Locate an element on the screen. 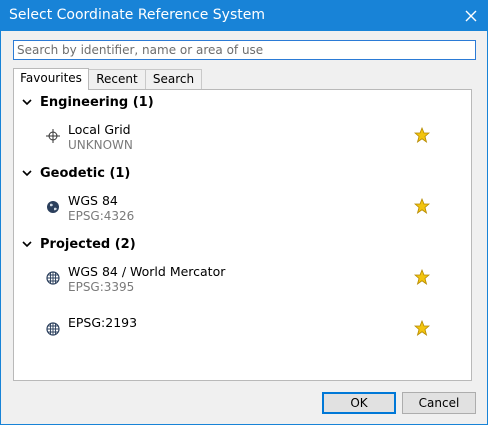 This screenshot has width=488, height=425. tab-search: Search is located at coordinates (173, 79).